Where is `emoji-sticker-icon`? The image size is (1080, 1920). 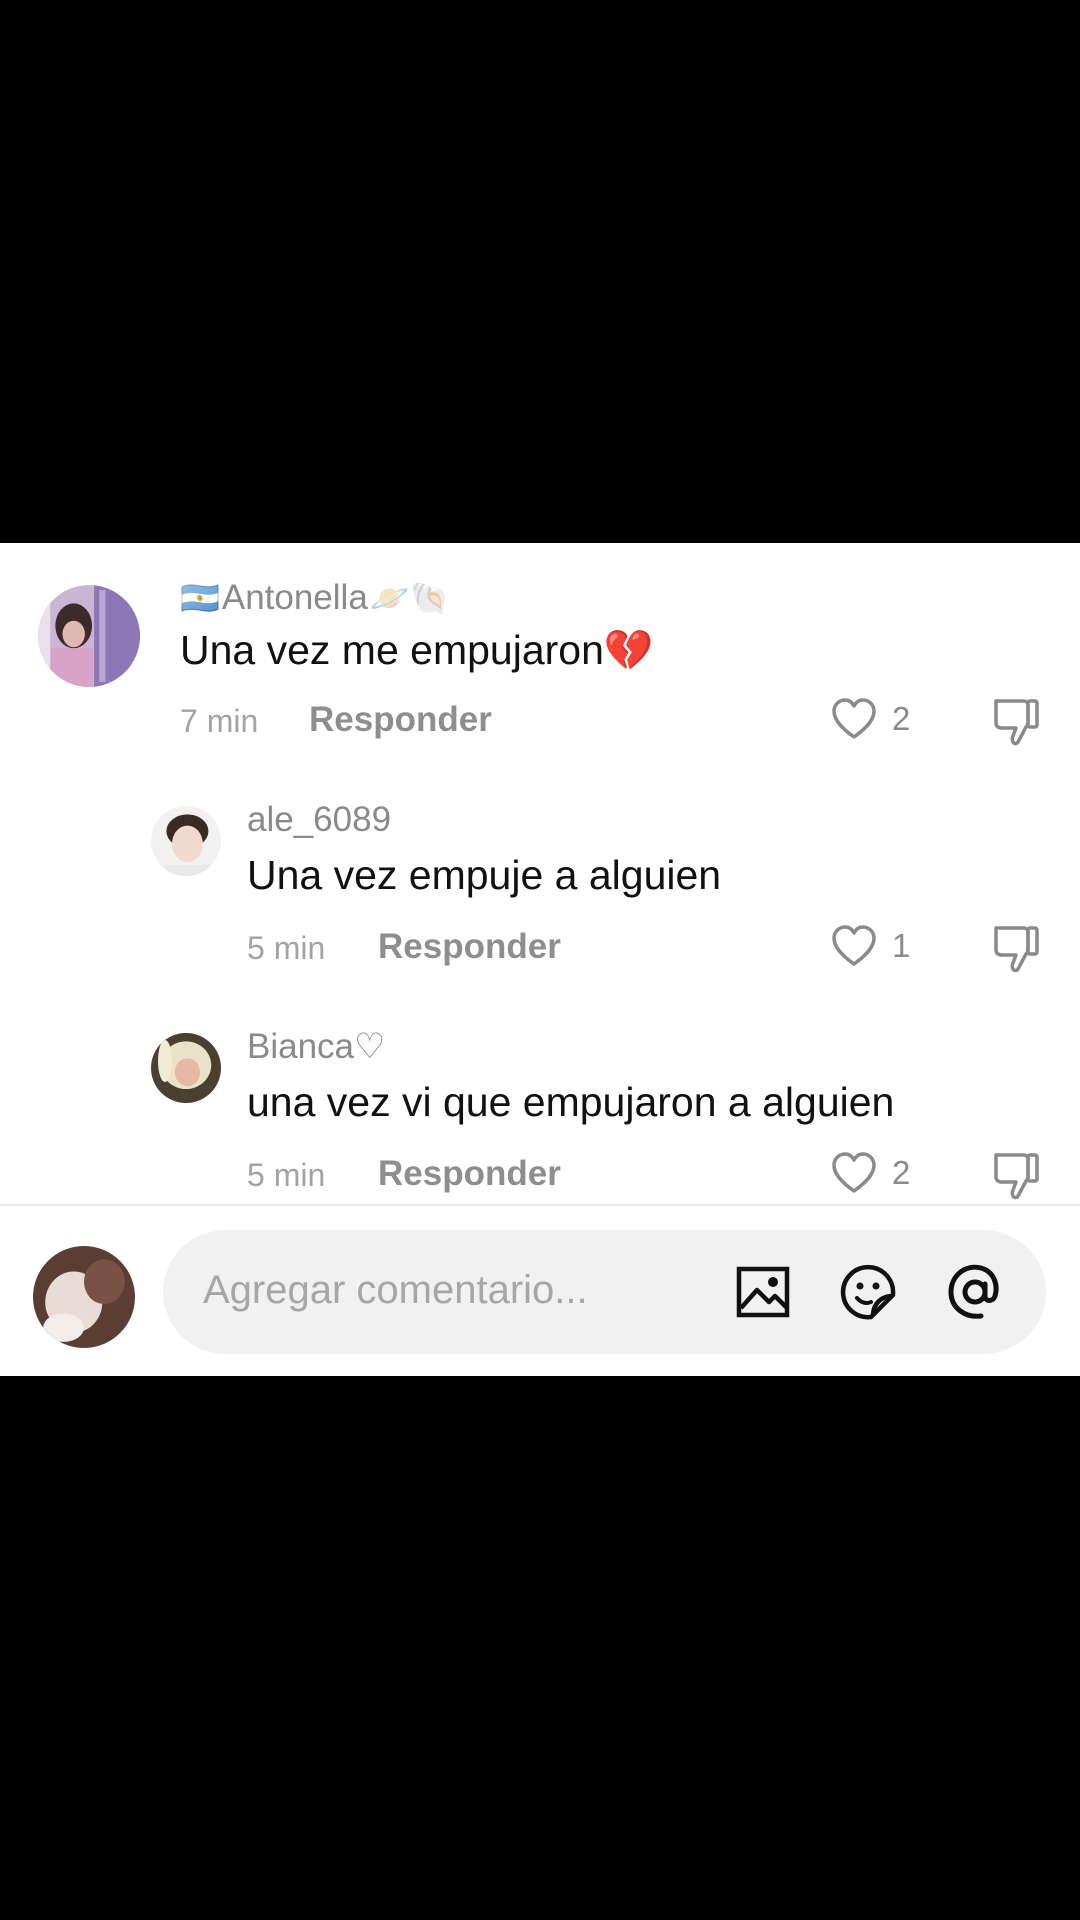 emoji-sticker-icon is located at coordinates (868, 1292).